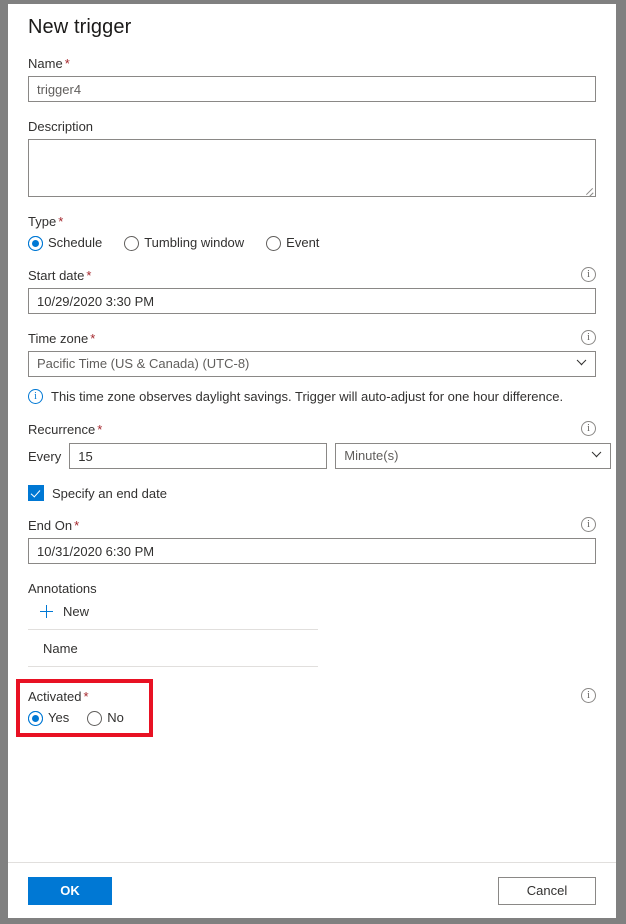 This screenshot has height=924, width=626. What do you see at coordinates (143, 363) in the screenshot?
I see `time-zone-value: Pacific Time (US & Canada) (UTC-8)` at bounding box center [143, 363].